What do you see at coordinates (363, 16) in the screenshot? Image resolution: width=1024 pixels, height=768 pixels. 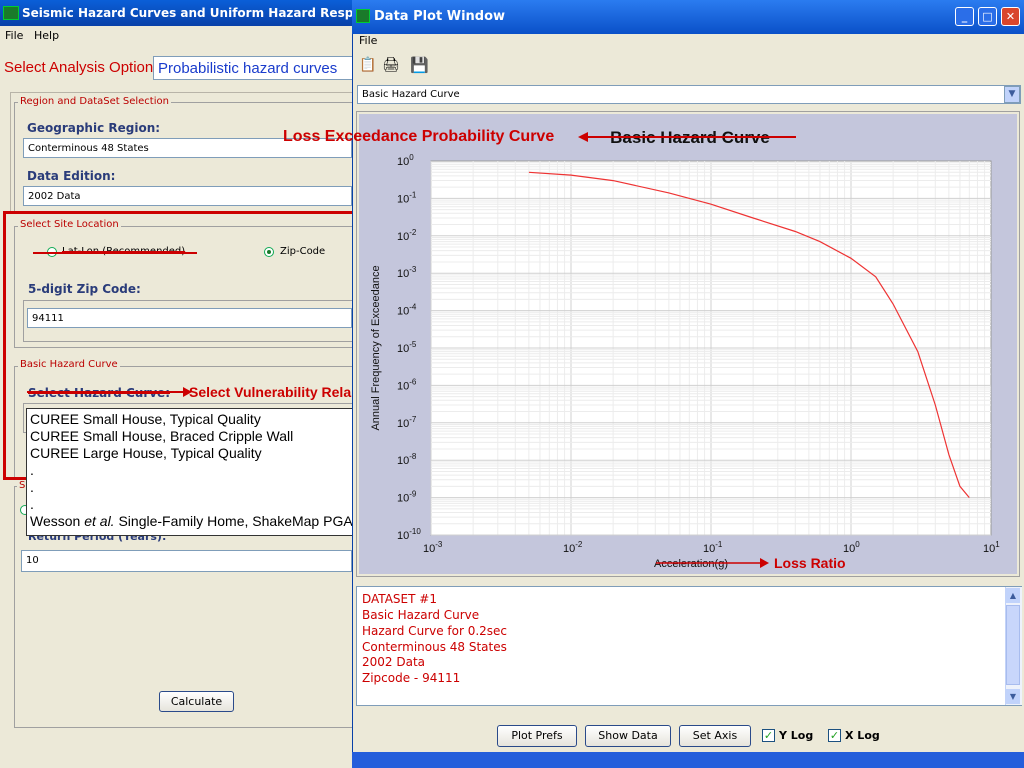 I see `plot-window-icon` at bounding box center [363, 16].